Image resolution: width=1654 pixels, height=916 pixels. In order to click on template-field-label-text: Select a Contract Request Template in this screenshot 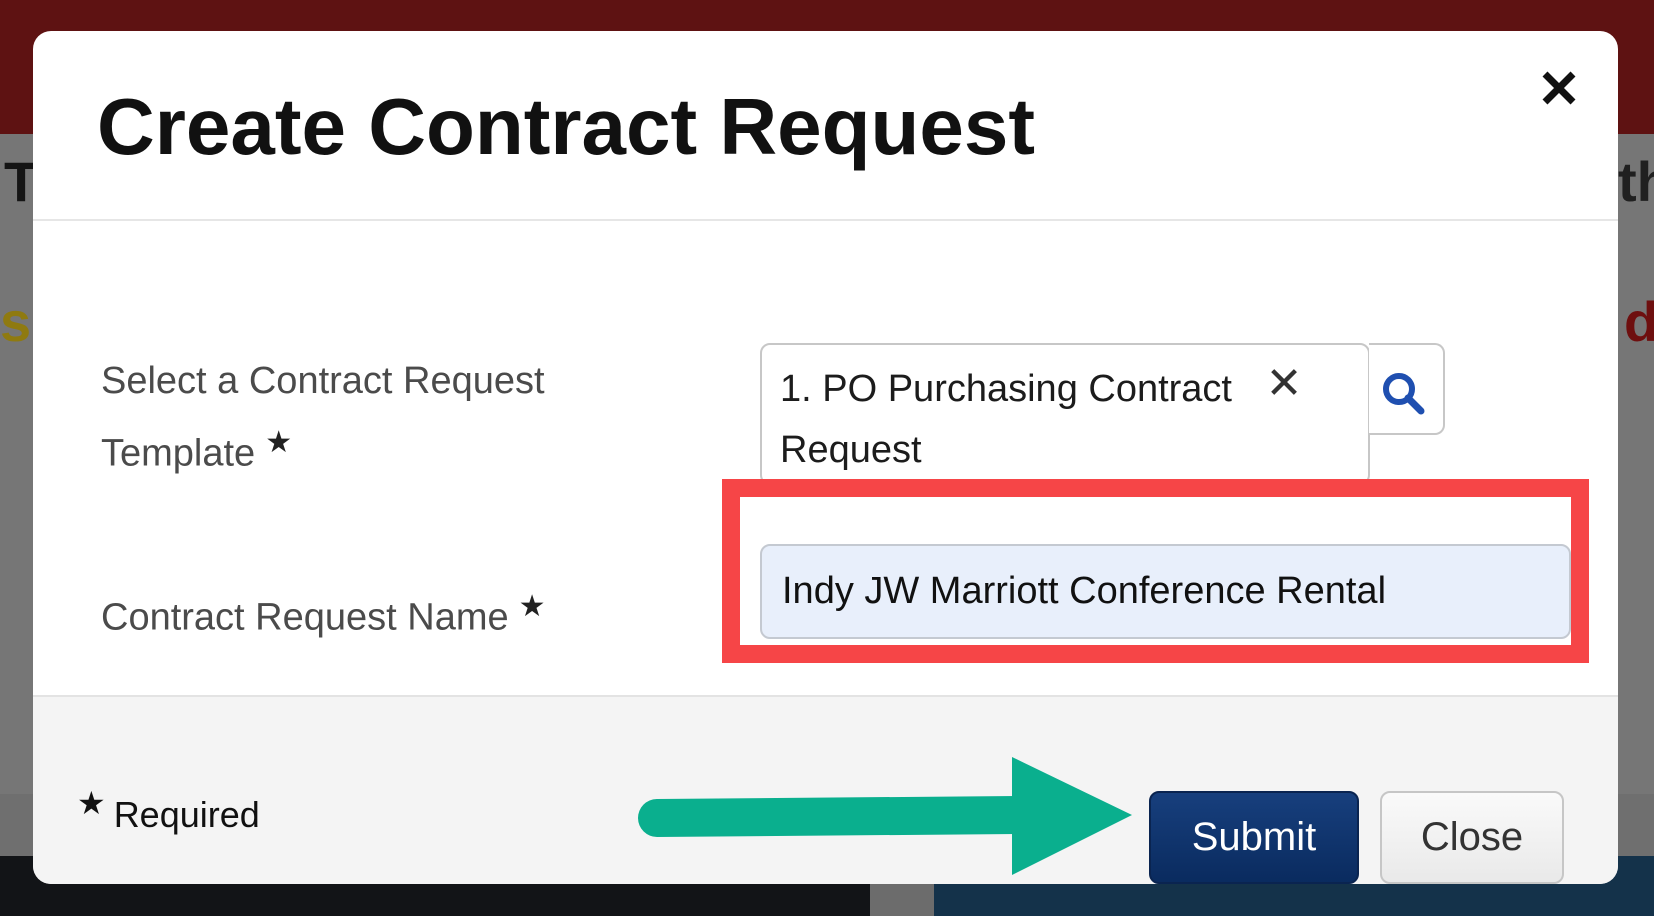, I will do `click(323, 417)`.